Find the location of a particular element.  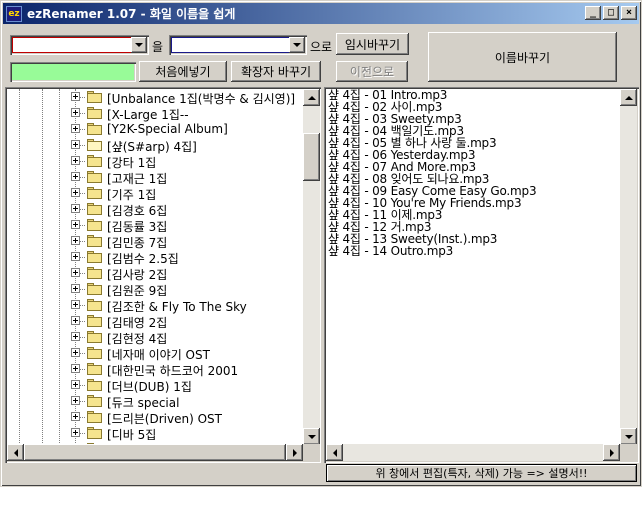

tree-item: [디바 5집 is located at coordinates (155, 433).